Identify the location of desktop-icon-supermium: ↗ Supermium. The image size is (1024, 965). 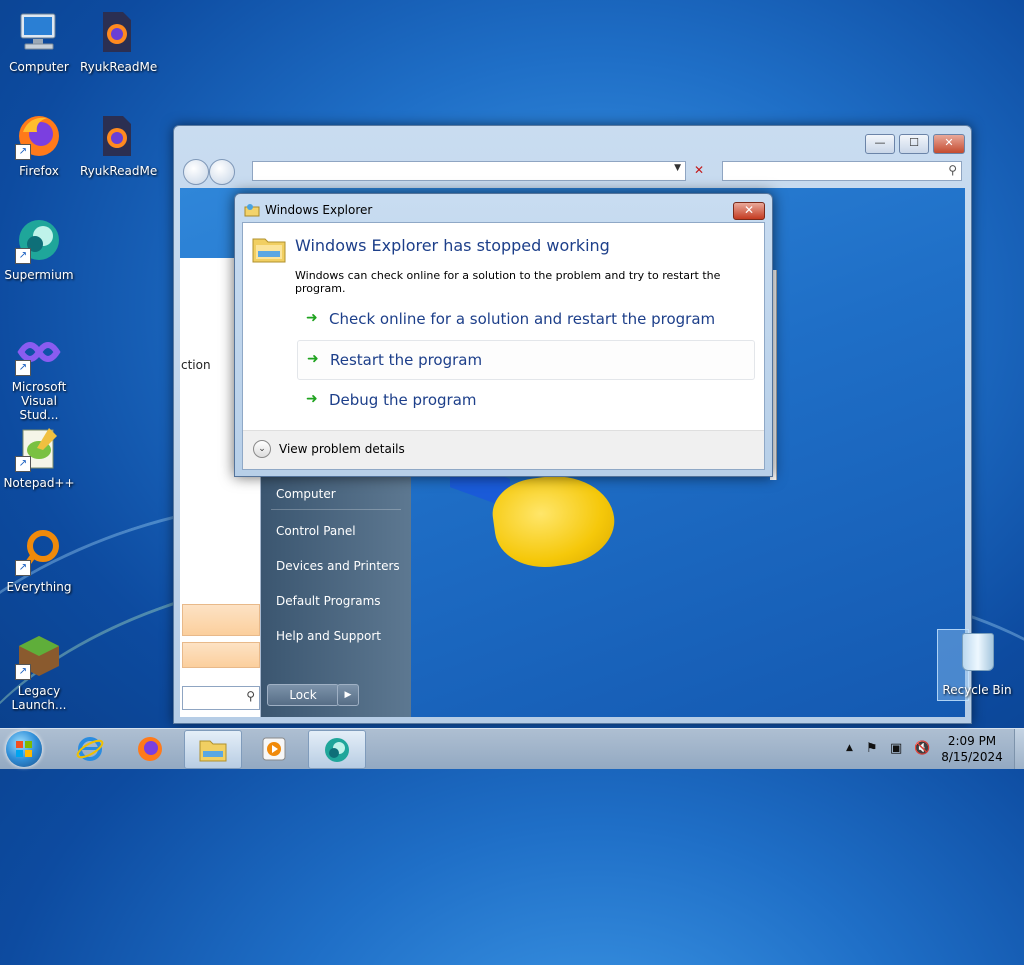
(39, 249).